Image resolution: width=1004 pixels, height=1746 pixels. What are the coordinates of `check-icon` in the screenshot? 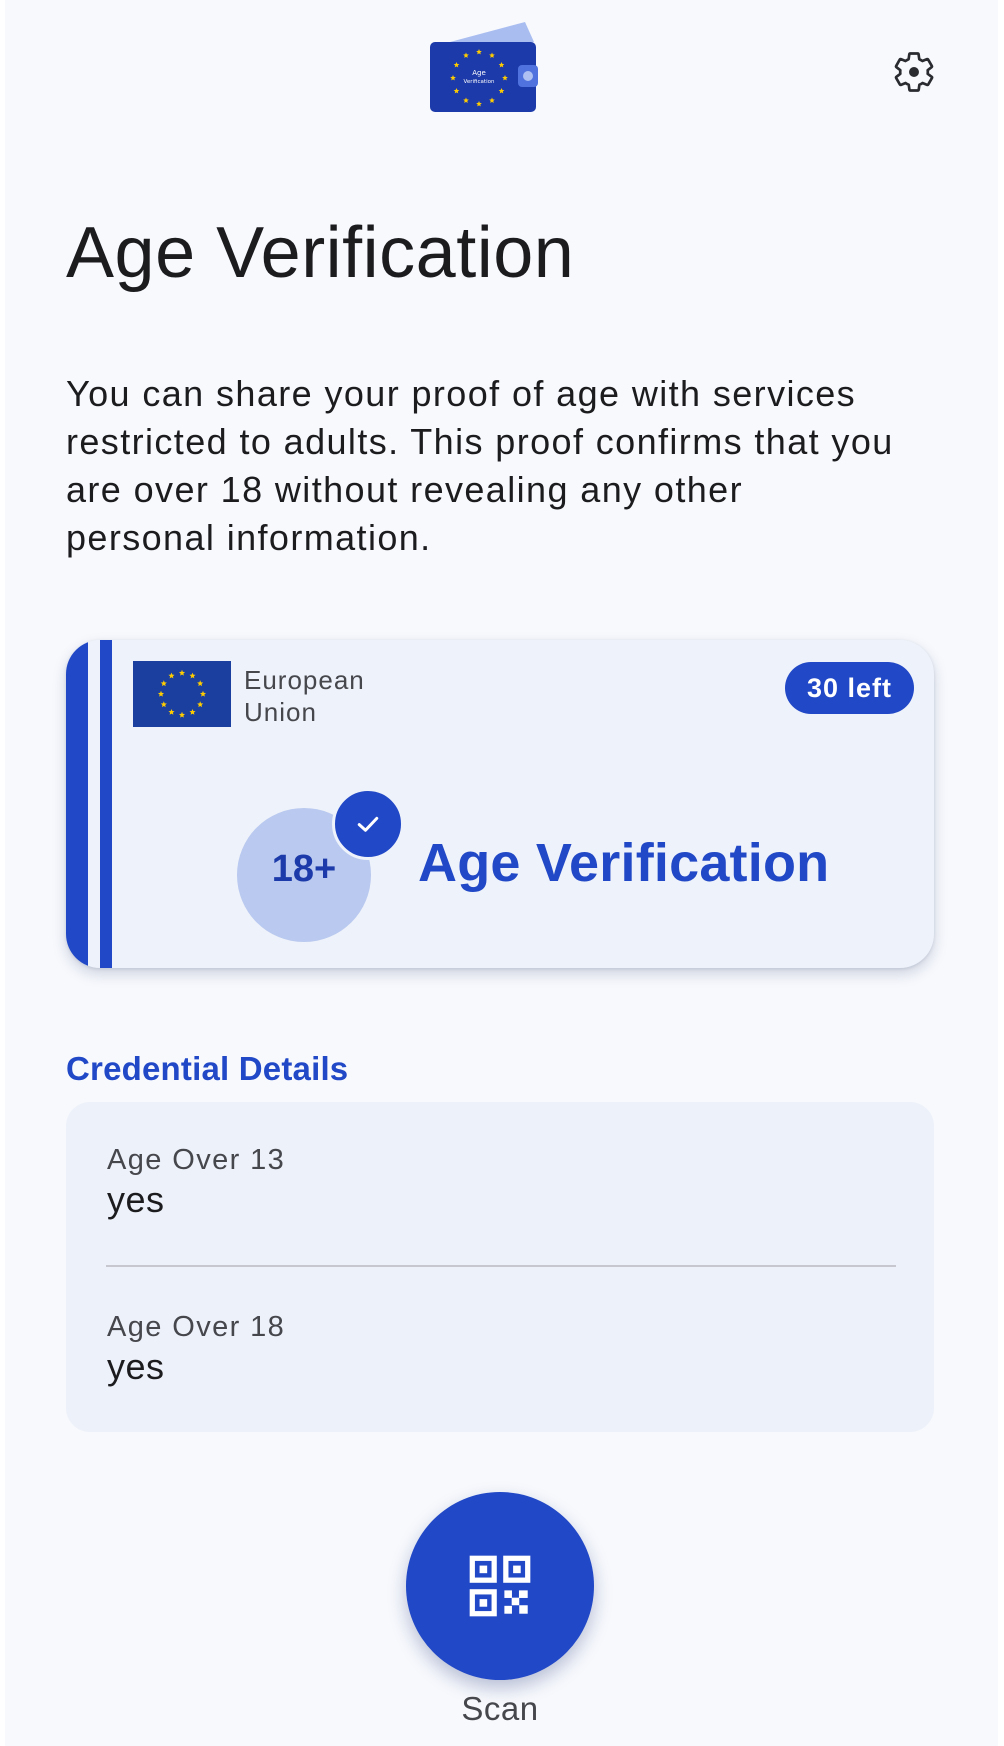 It's located at (368, 824).